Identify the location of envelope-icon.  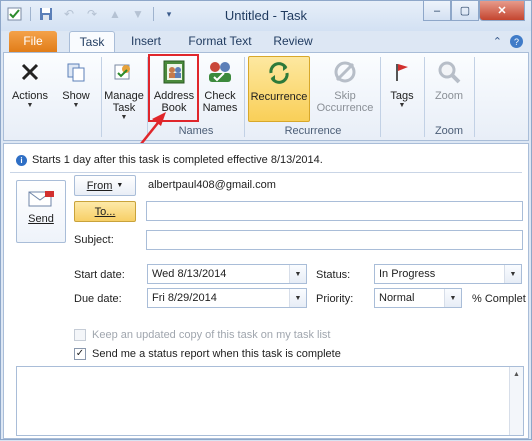
(41, 200).